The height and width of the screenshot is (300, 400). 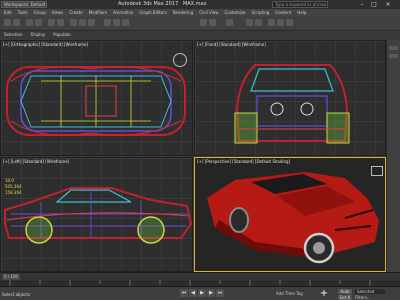 What do you see at coordinates (300, 4) in the screenshot?
I see `search-input: Type a keyword or phrase` at bounding box center [300, 4].